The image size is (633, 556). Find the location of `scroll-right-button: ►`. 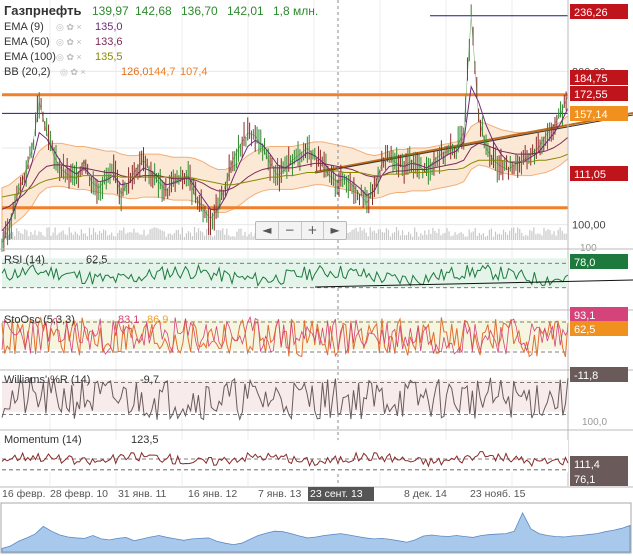

scroll-right-button: ► is located at coordinates (335, 230).